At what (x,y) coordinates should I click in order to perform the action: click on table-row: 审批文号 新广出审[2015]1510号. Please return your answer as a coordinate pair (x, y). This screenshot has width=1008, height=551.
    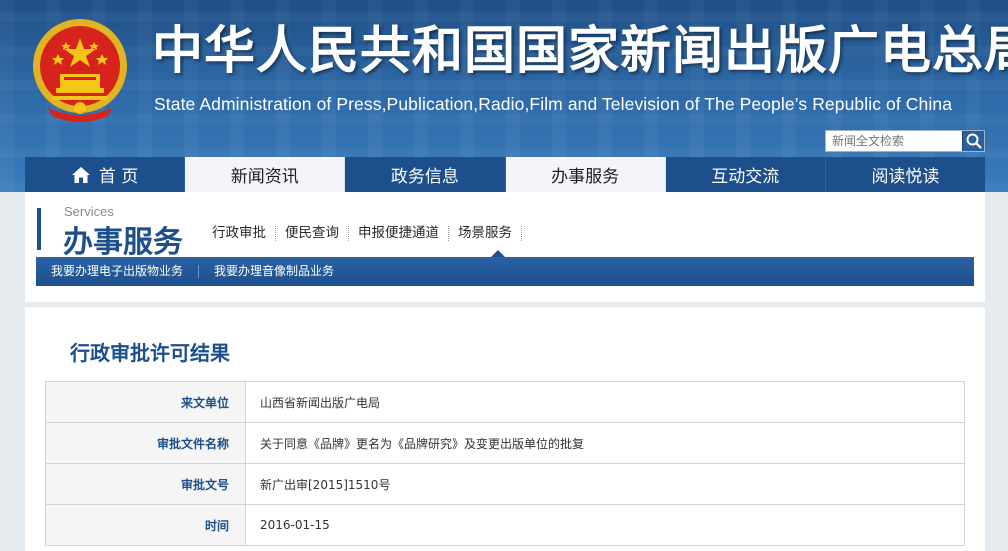
    Looking at the image, I should click on (505, 484).